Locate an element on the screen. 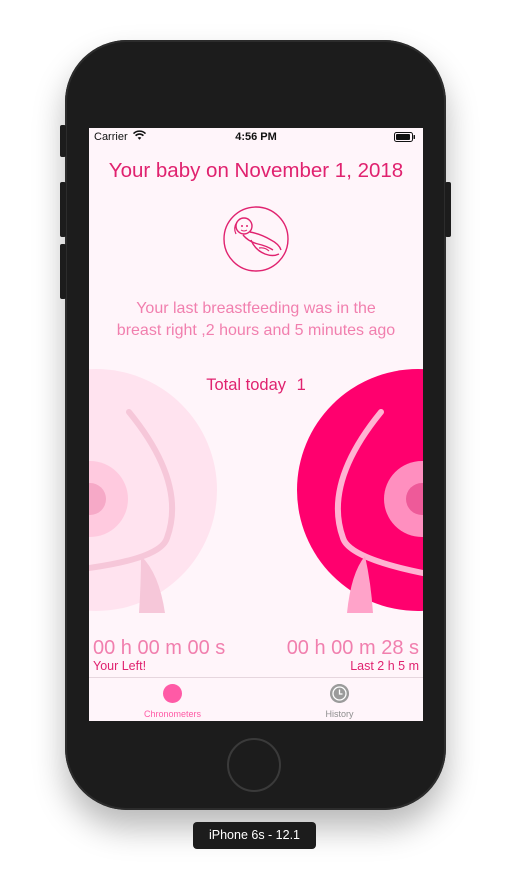 The width and height of the screenshot is (511, 886). status-bar: Carrier 4:56 PM is located at coordinates (256, 137).